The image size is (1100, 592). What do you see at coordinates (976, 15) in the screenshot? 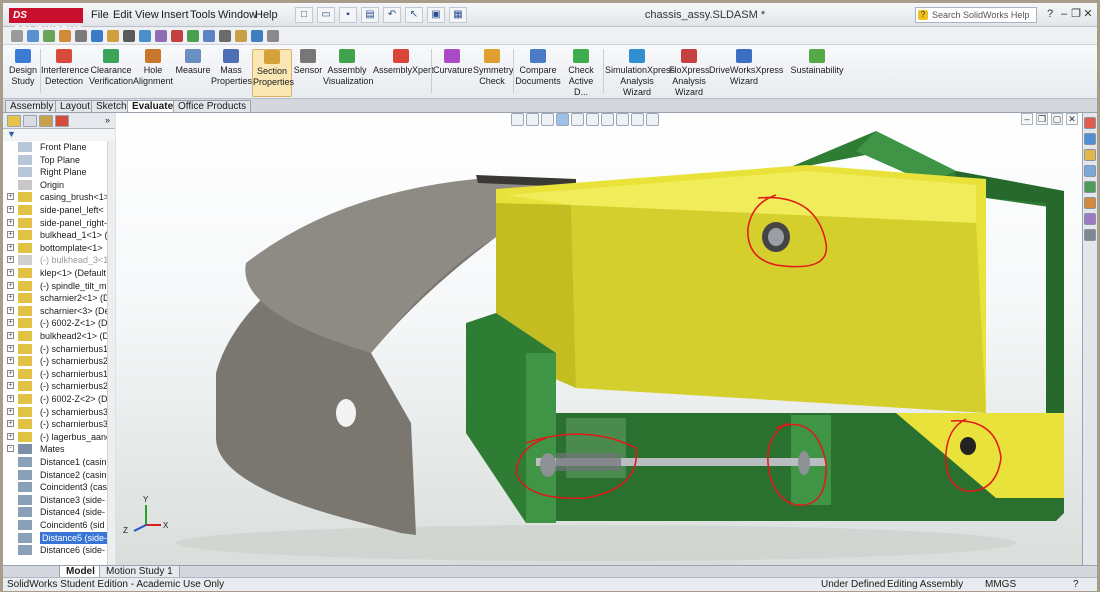
I see `help-search-input: ? Search SolidWorks Help` at bounding box center [976, 15].